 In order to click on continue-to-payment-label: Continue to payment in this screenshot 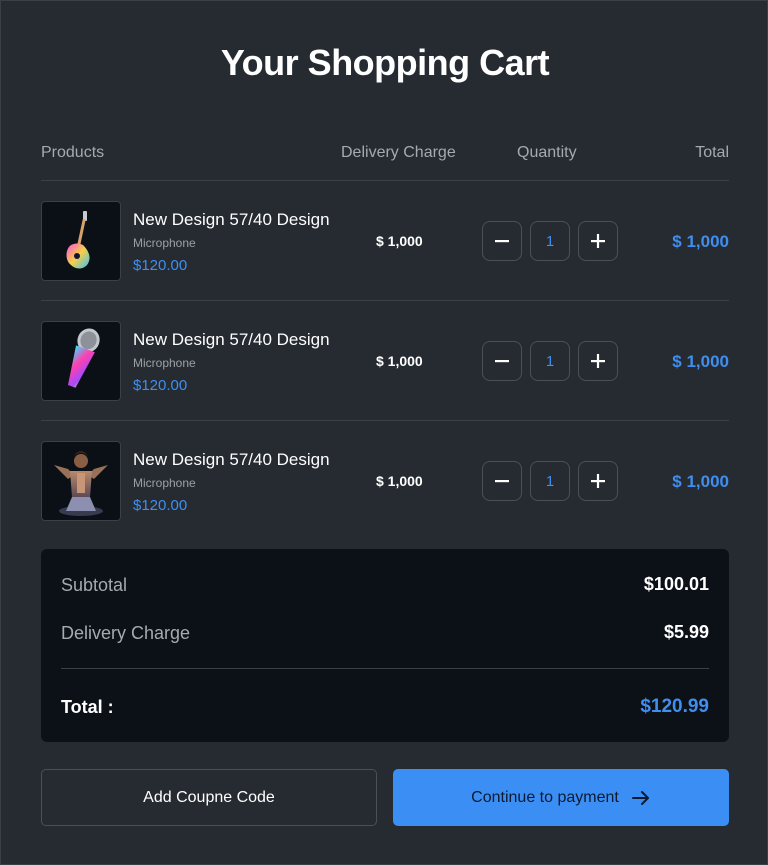, I will do `click(545, 797)`.